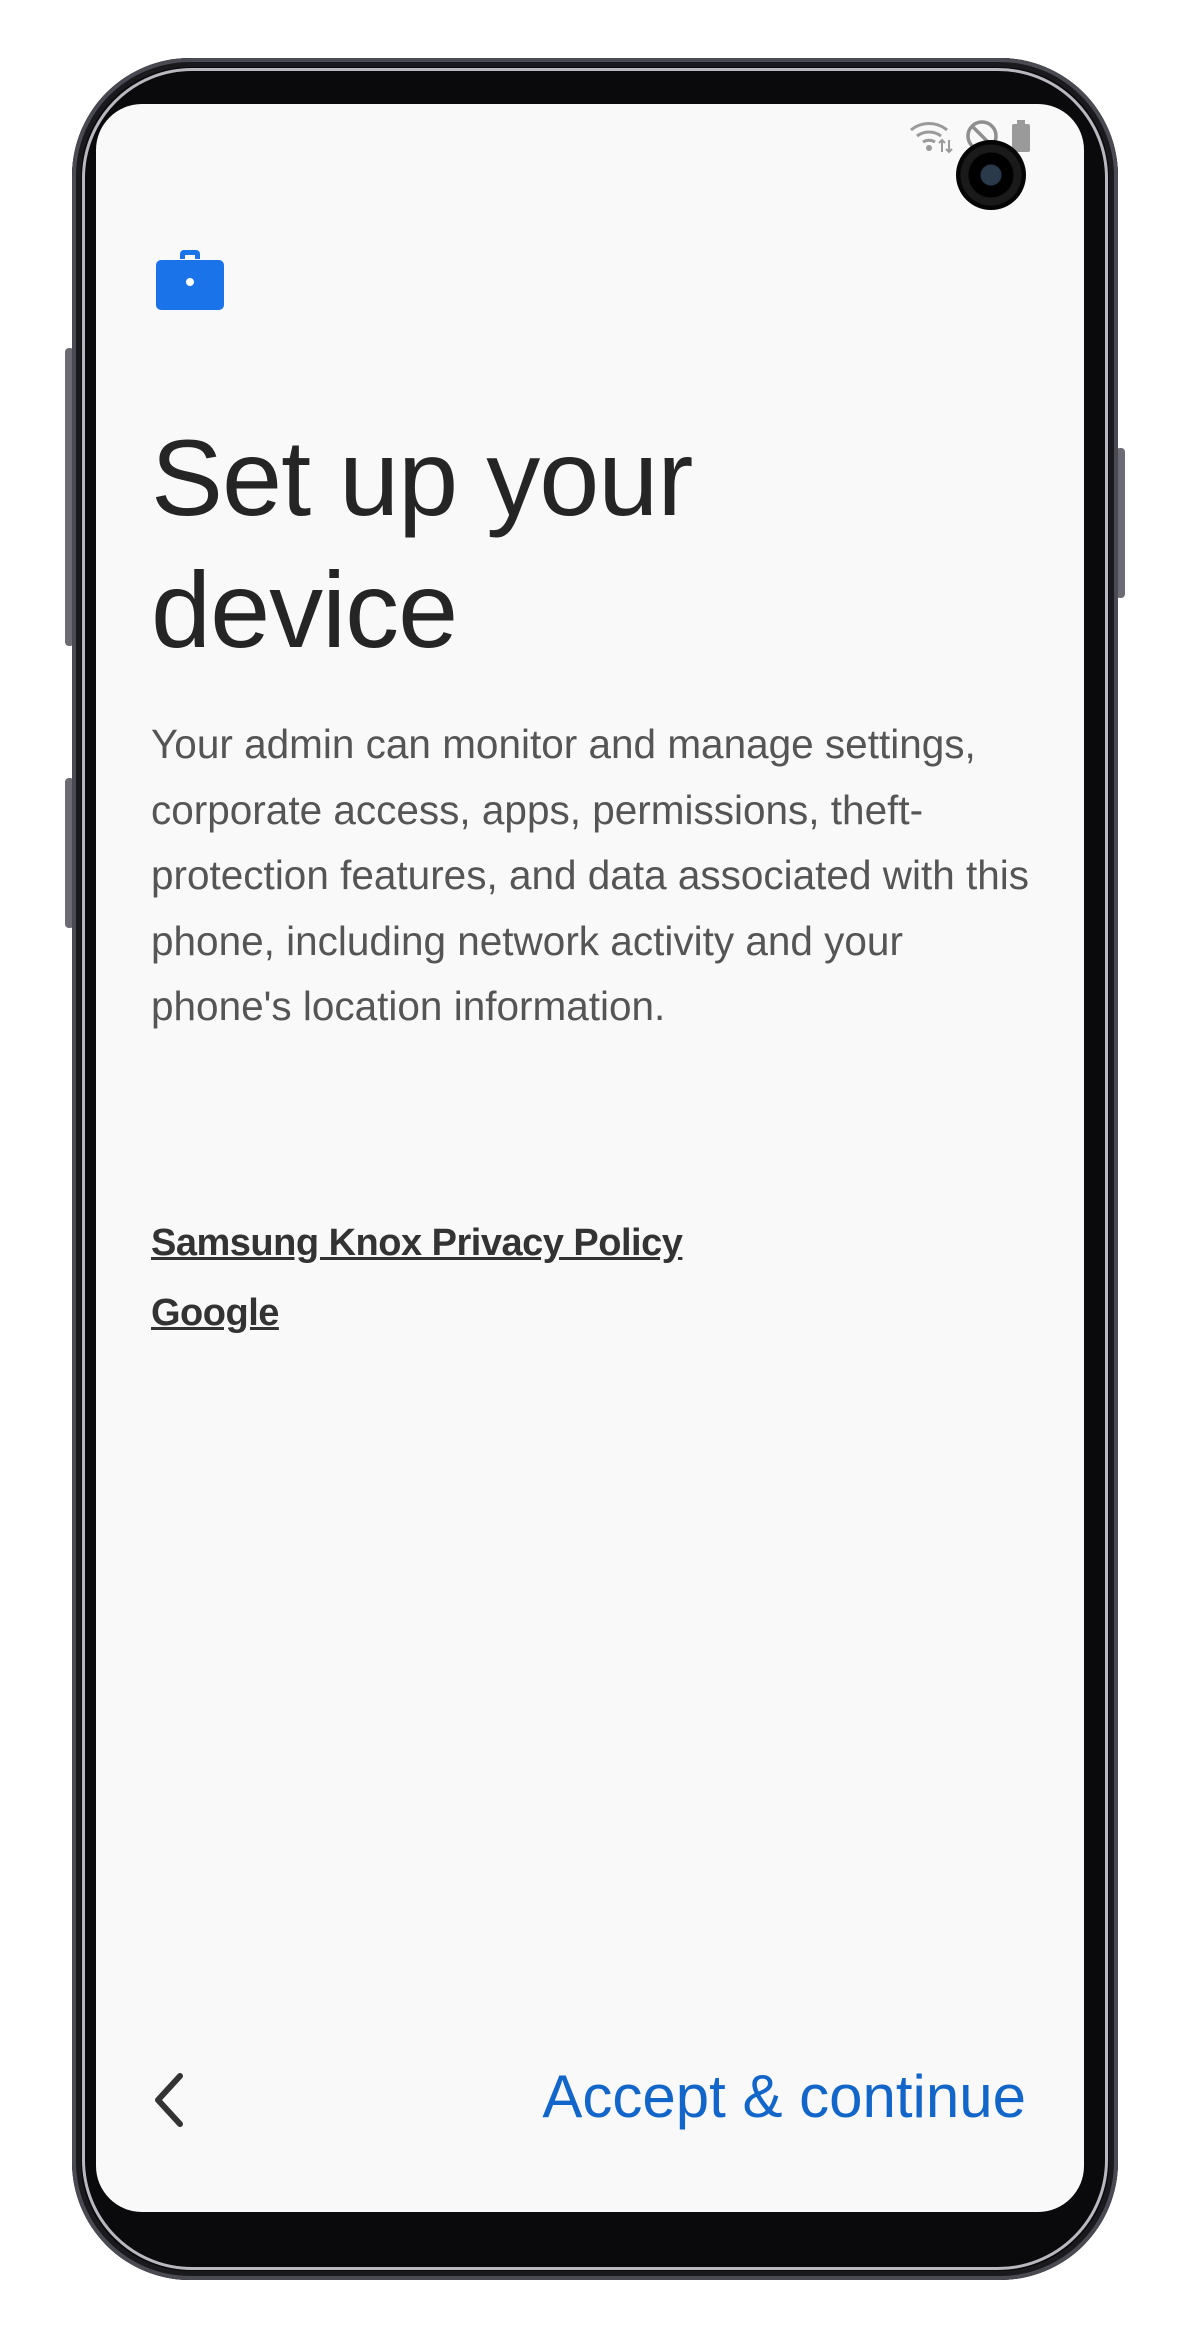  I want to click on front-camera, so click(991, 175).